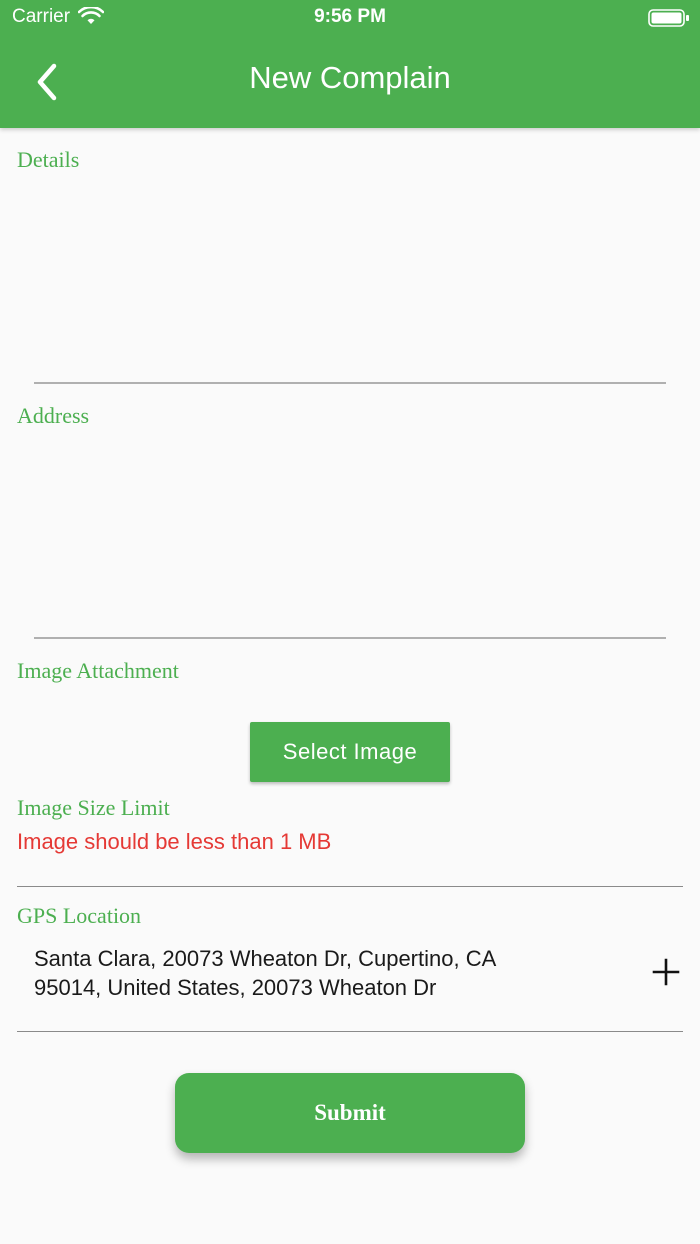  What do you see at coordinates (350, 77) in the screenshot?
I see `page-title: New Complain` at bounding box center [350, 77].